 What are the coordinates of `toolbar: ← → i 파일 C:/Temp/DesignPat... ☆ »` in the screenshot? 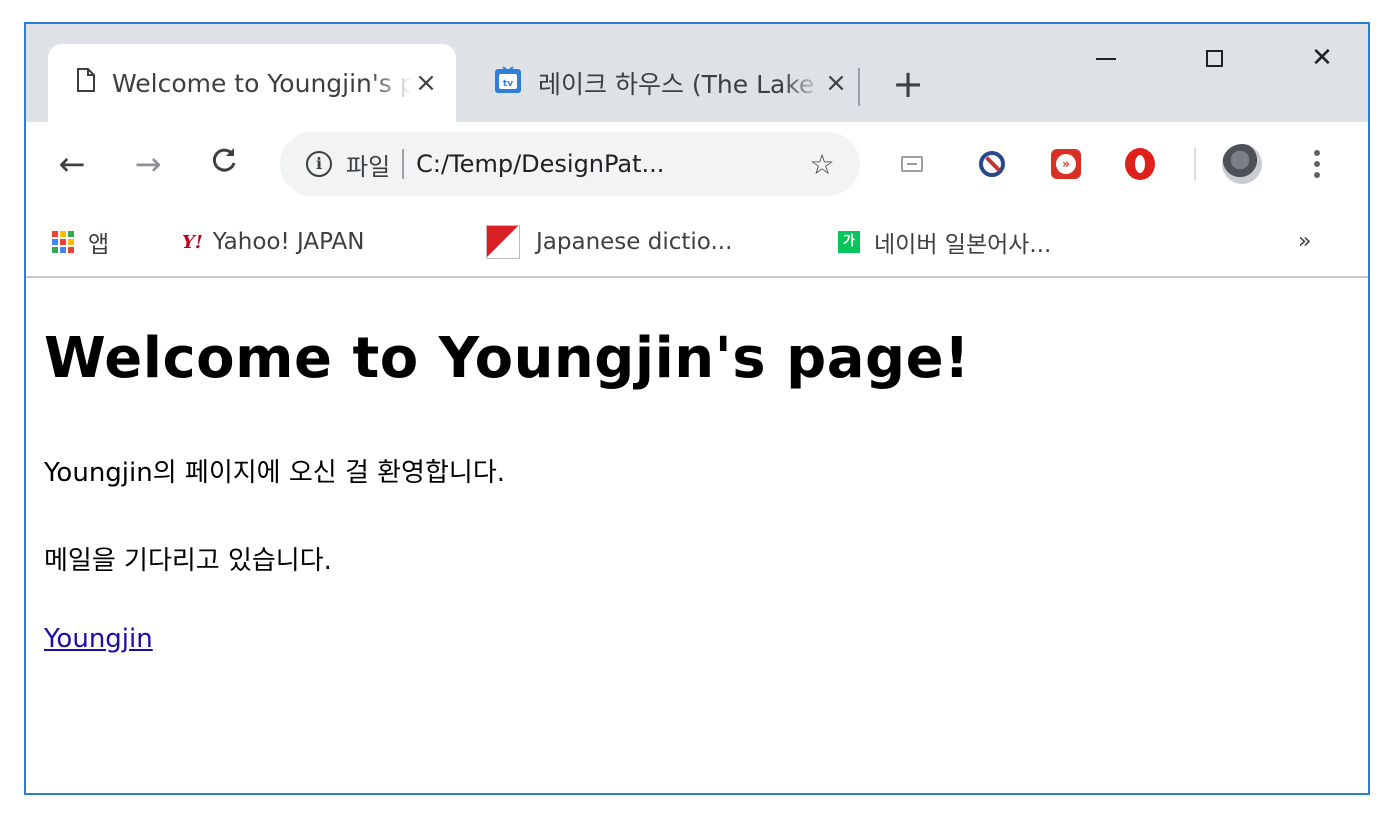 It's located at (697, 164).